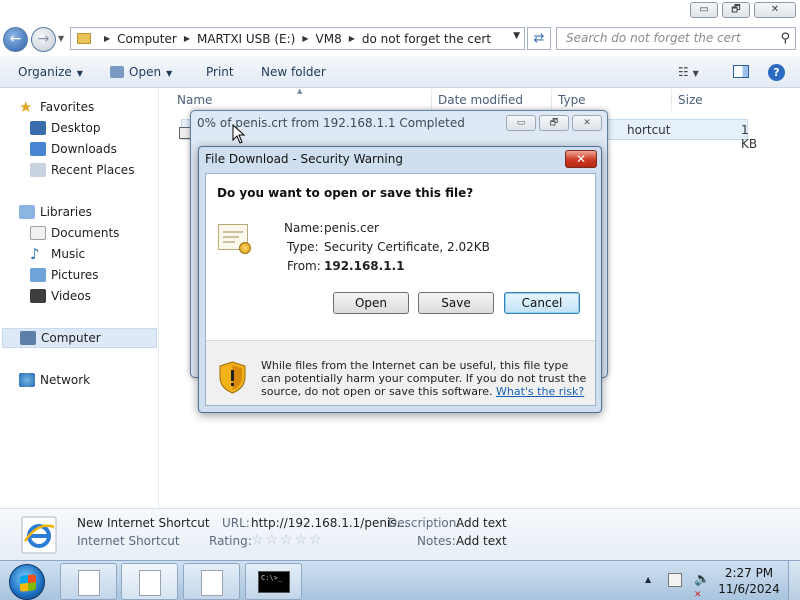  I want to click on save-button: Save, so click(456, 303).